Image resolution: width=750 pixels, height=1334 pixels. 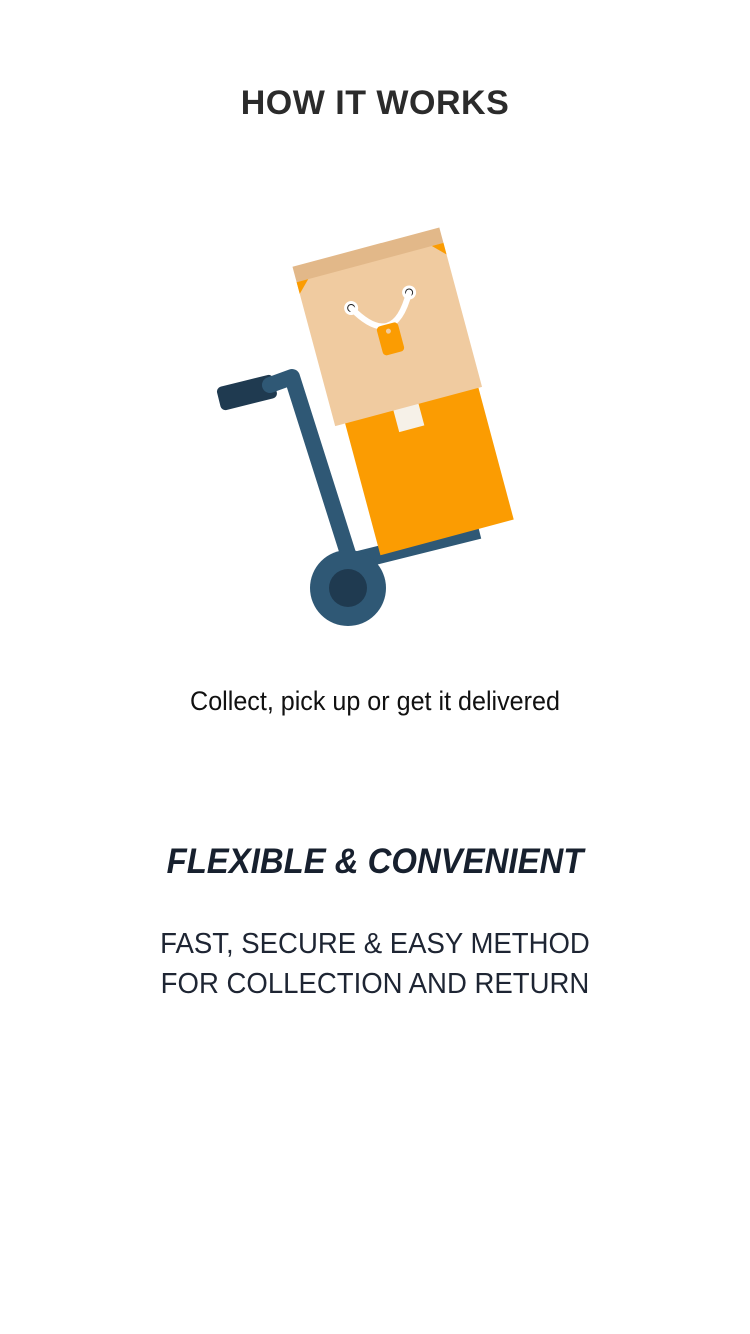 I want to click on feature-heading: FLEXIBLE & CONVENIENT, so click(x=375, y=861).